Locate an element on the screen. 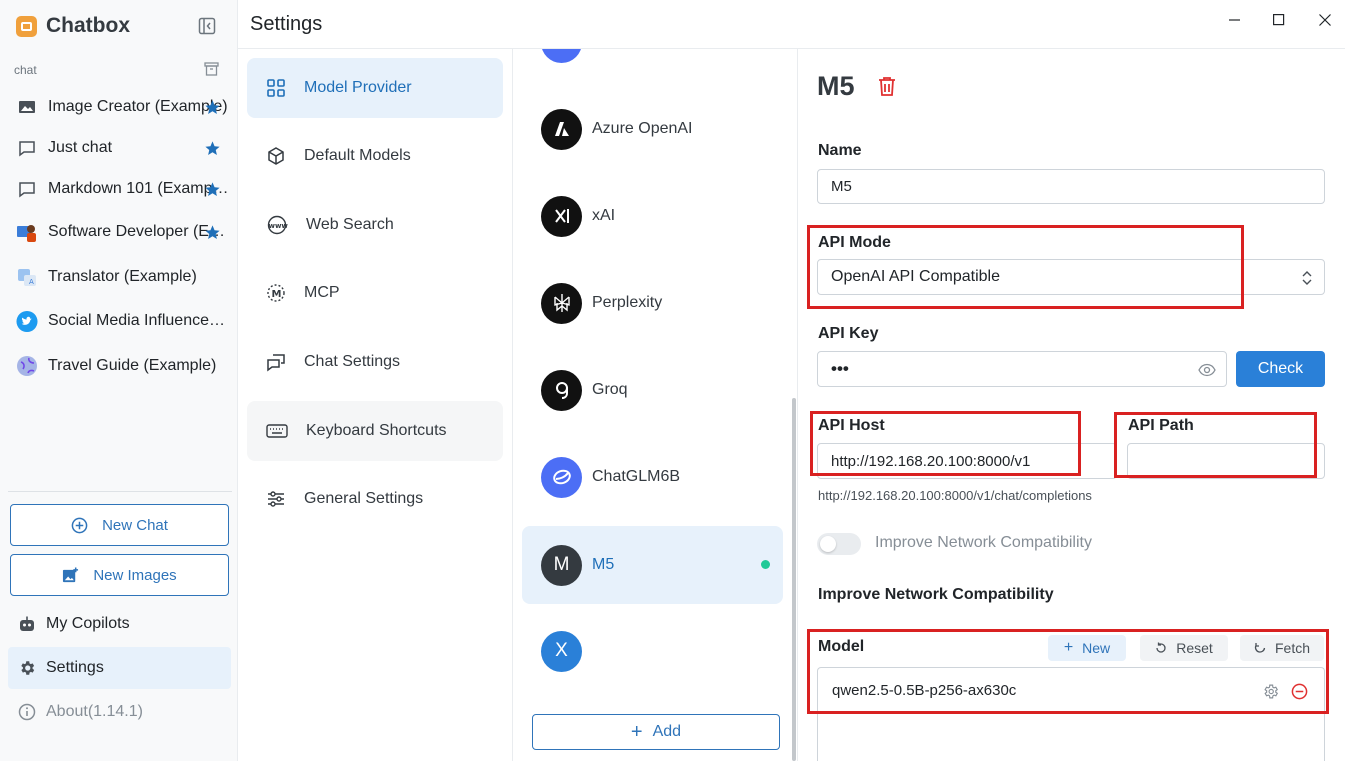  azure-icon is located at coordinates (561, 129).